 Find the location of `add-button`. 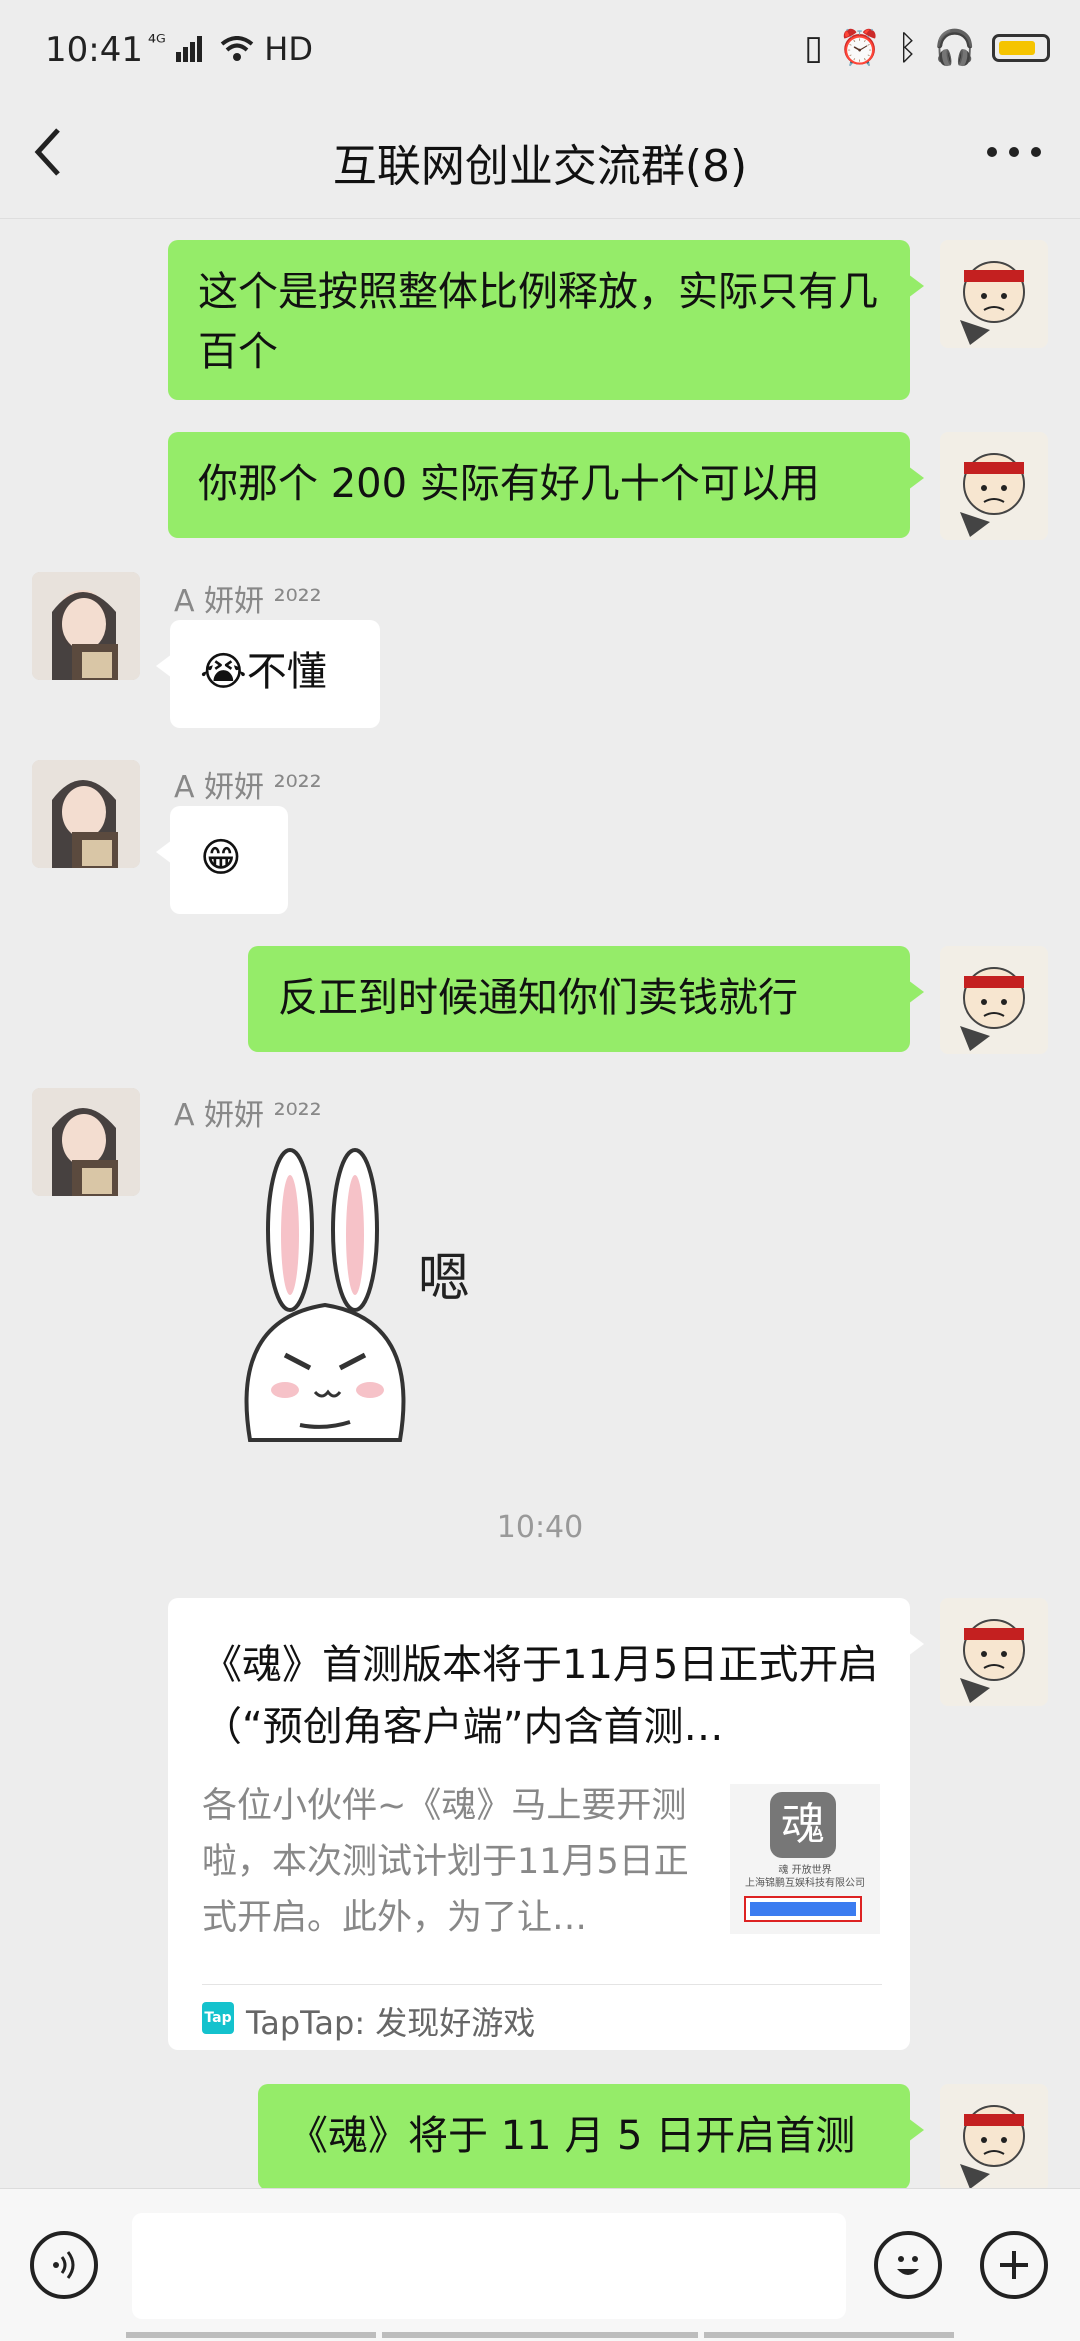

add-button is located at coordinates (1014, 2265).